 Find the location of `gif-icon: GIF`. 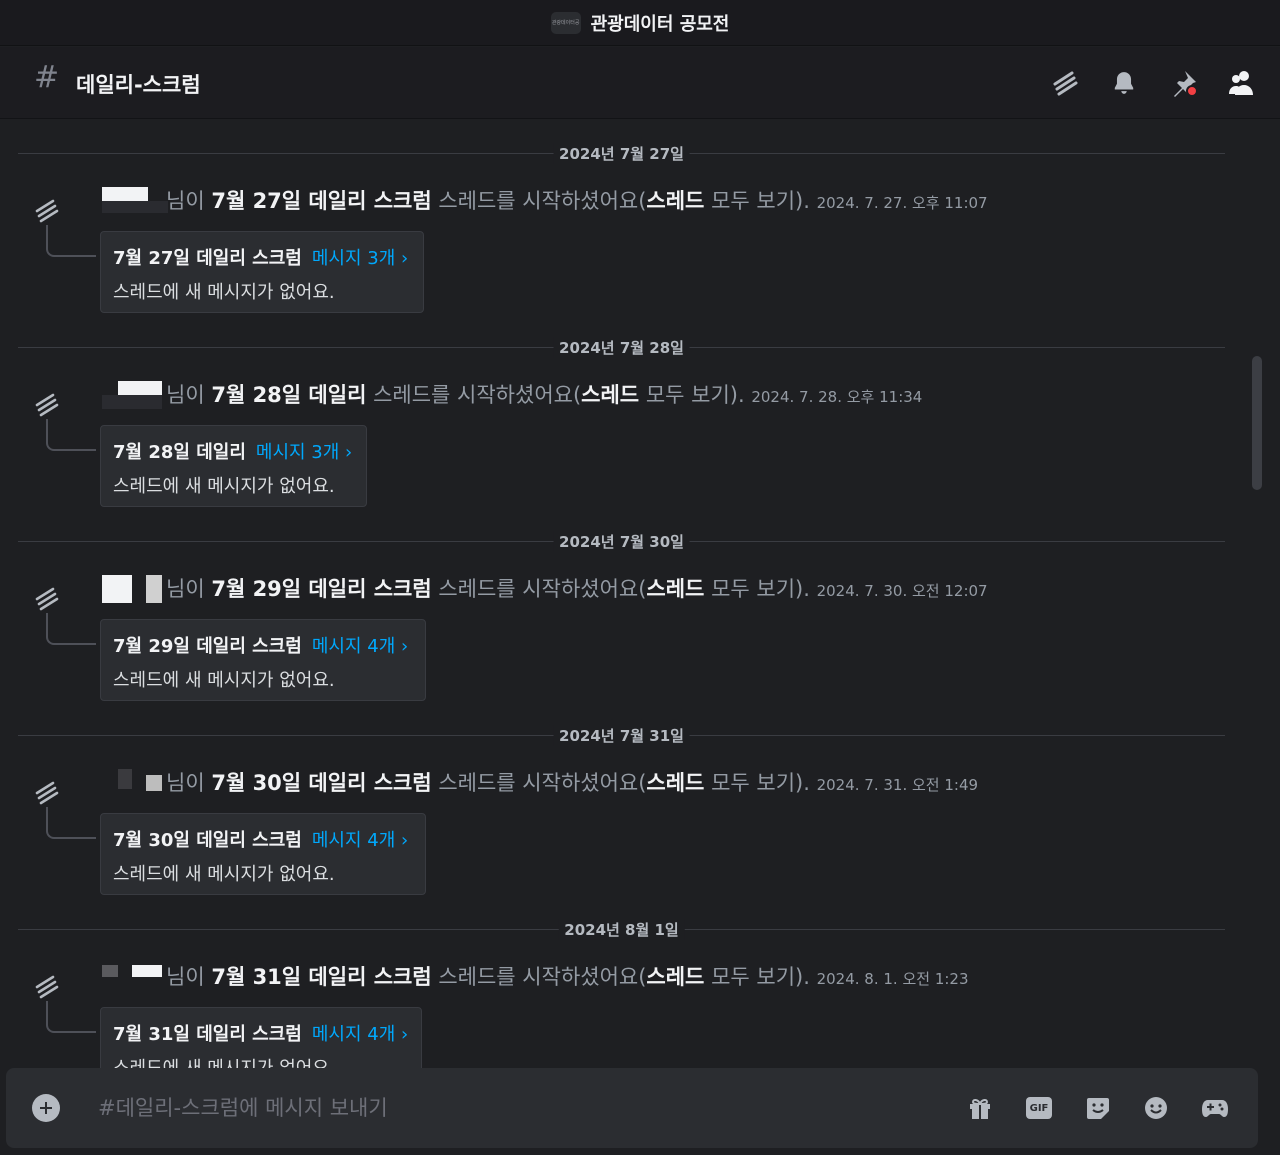

gif-icon: GIF is located at coordinates (1039, 1108).